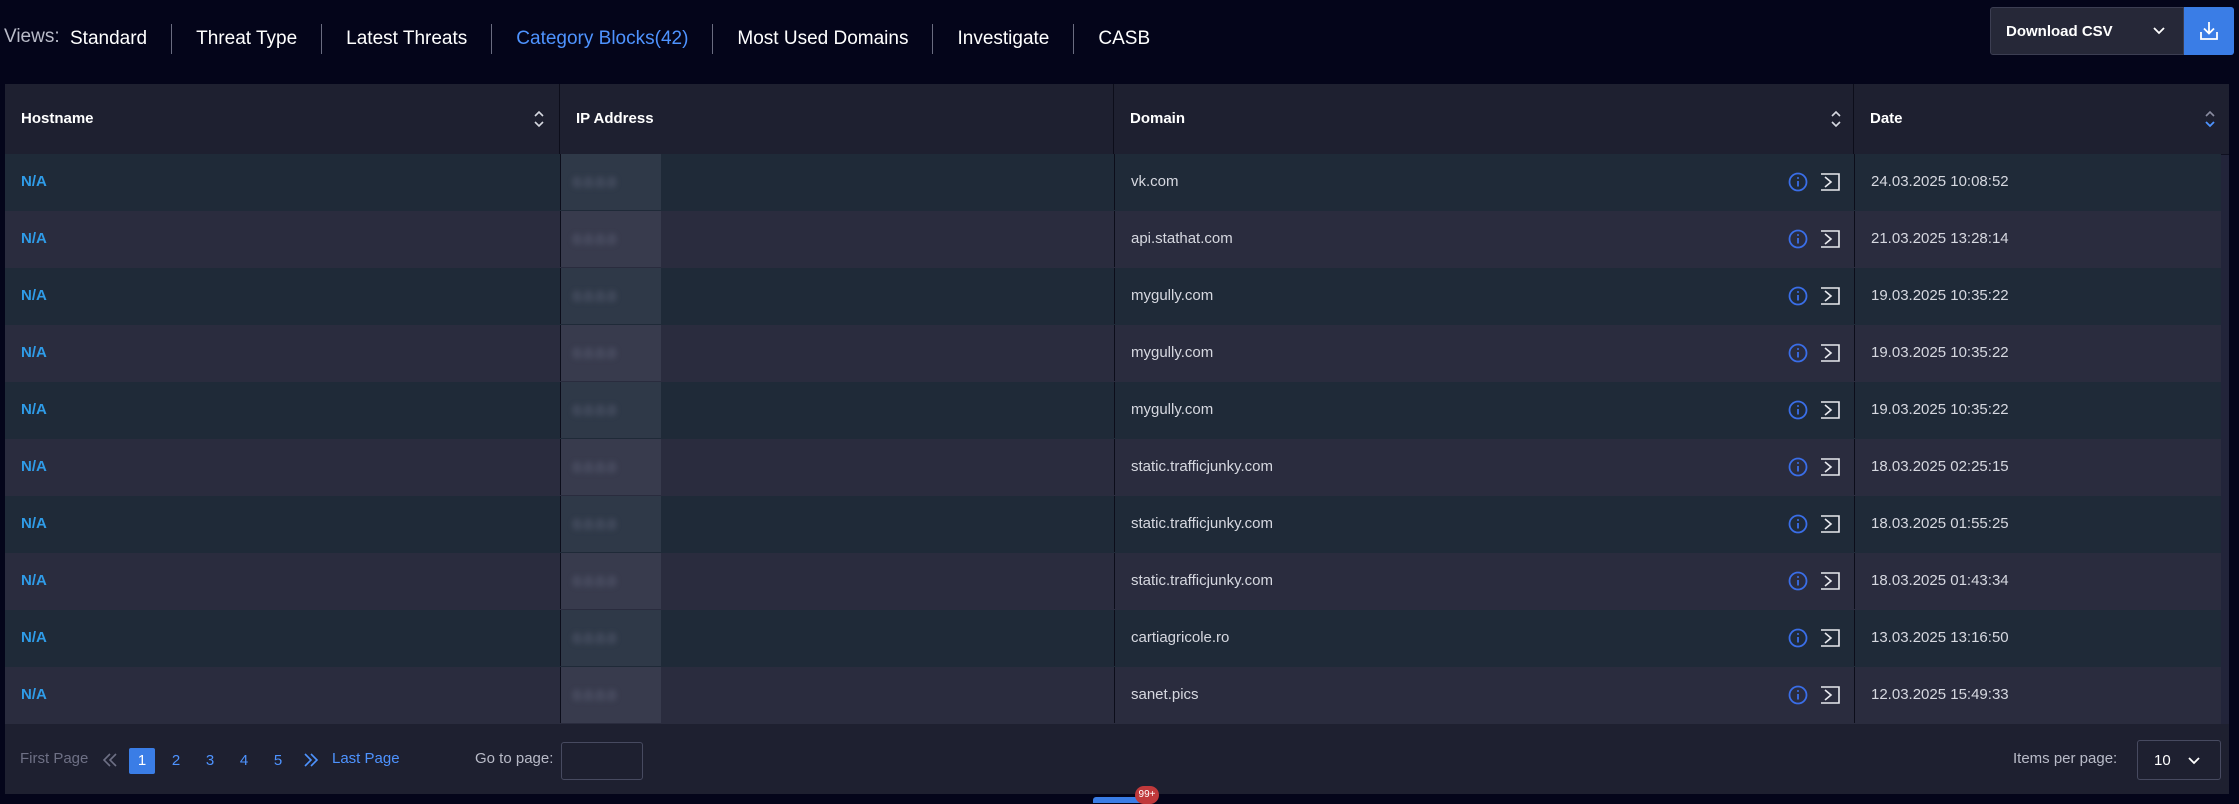 The height and width of the screenshot is (804, 2239). I want to click on page-3: 3, so click(210, 761).